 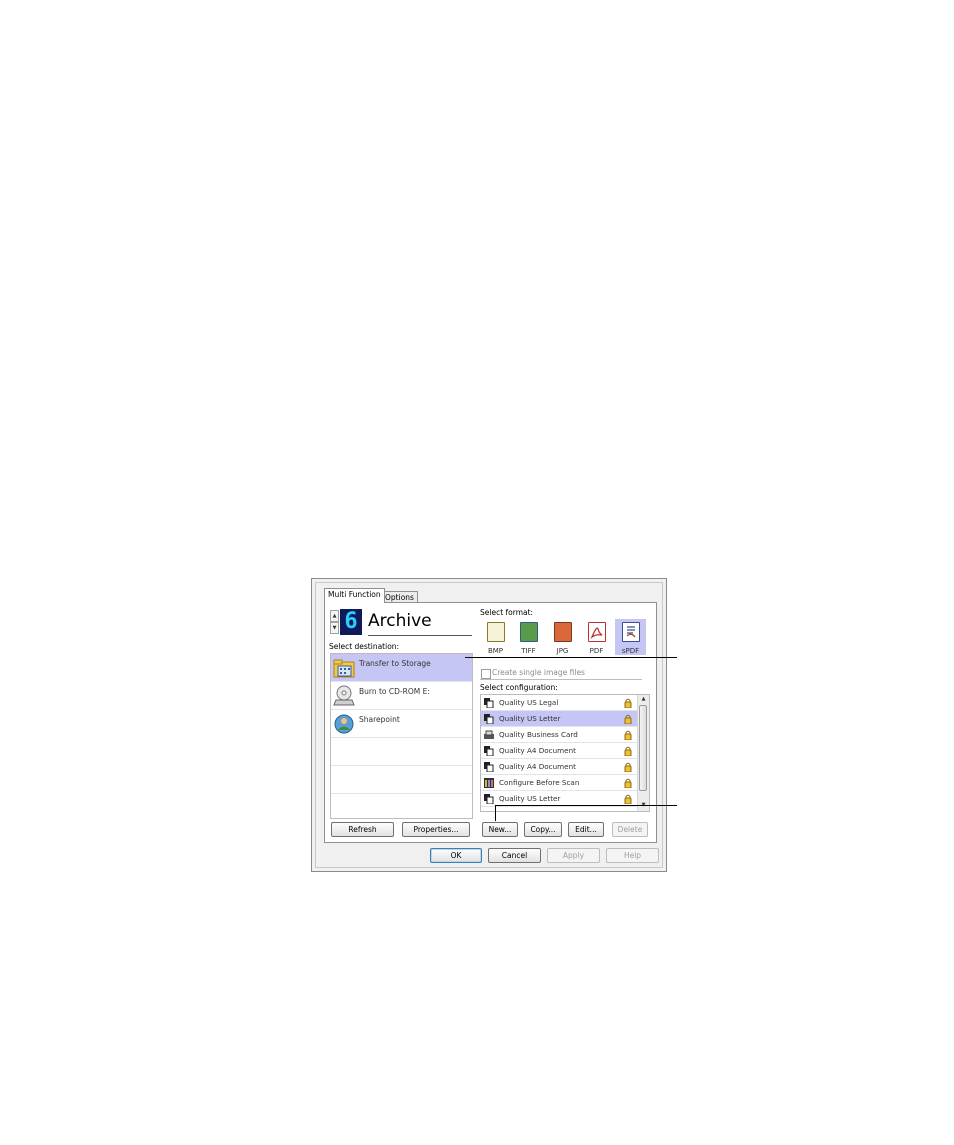 What do you see at coordinates (362, 829) in the screenshot?
I see `refresh-button: Refresh` at bounding box center [362, 829].